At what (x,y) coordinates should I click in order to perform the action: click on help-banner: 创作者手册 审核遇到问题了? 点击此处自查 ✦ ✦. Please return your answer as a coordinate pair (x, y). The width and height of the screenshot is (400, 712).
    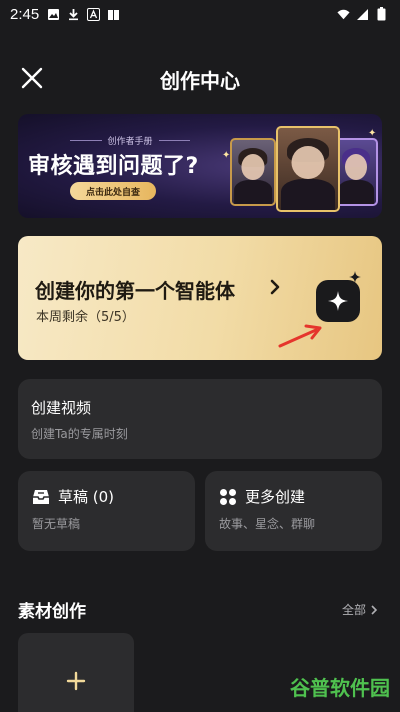
    Looking at the image, I should click on (200, 166).